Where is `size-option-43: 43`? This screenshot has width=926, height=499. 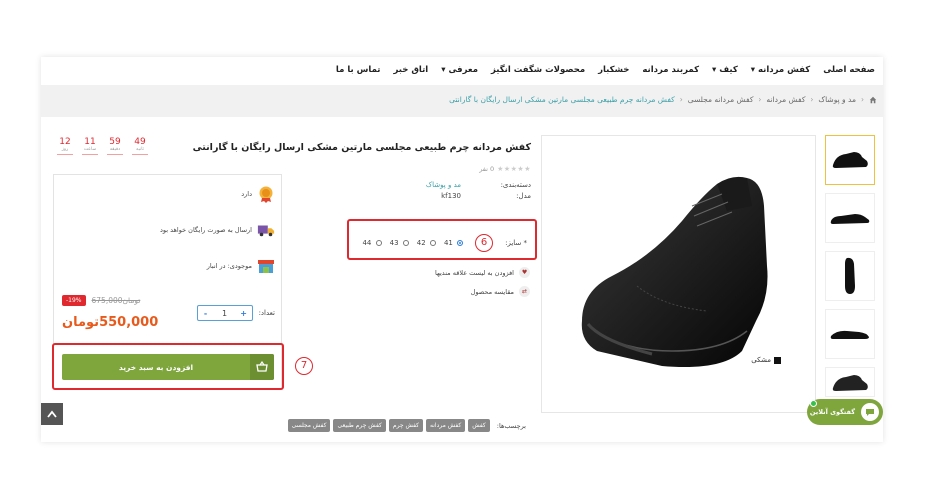
size-option-43: 43 is located at coordinates (399, 243).